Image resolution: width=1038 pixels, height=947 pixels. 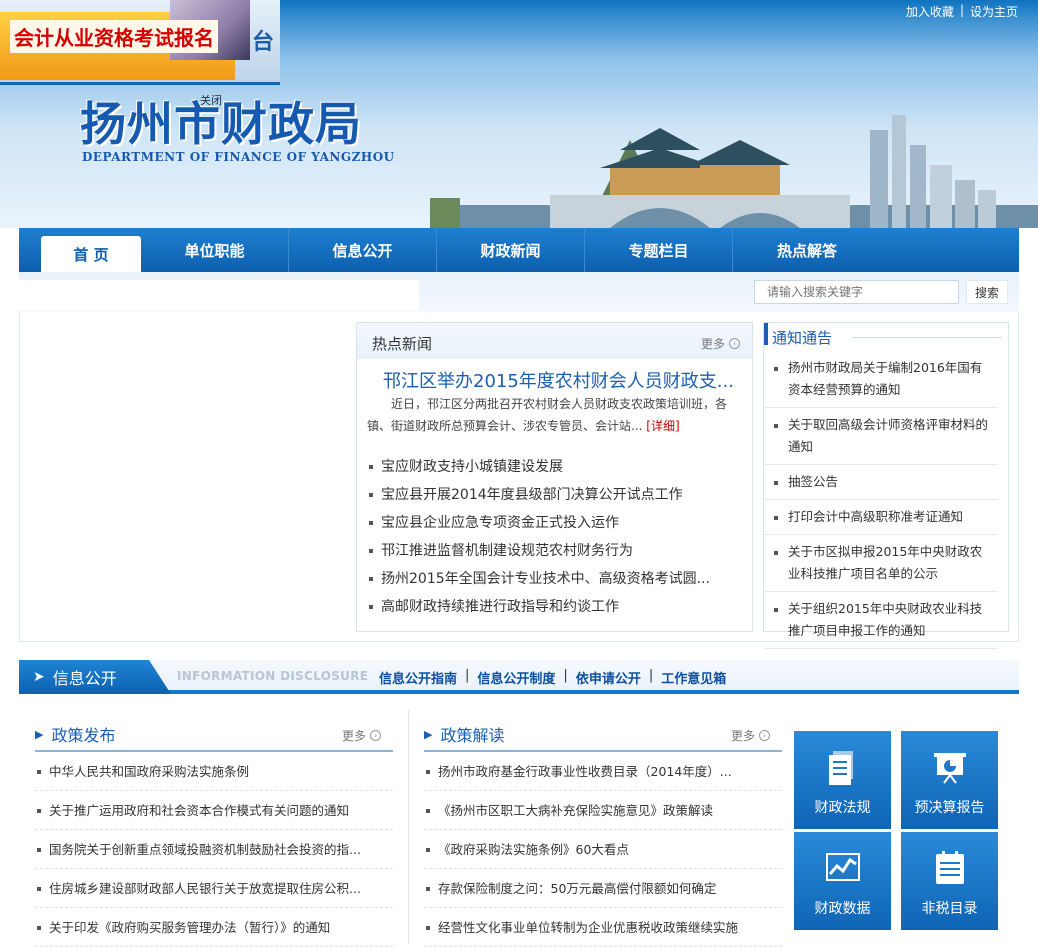 I want to click on document-icon, so click(x=840, y=768).